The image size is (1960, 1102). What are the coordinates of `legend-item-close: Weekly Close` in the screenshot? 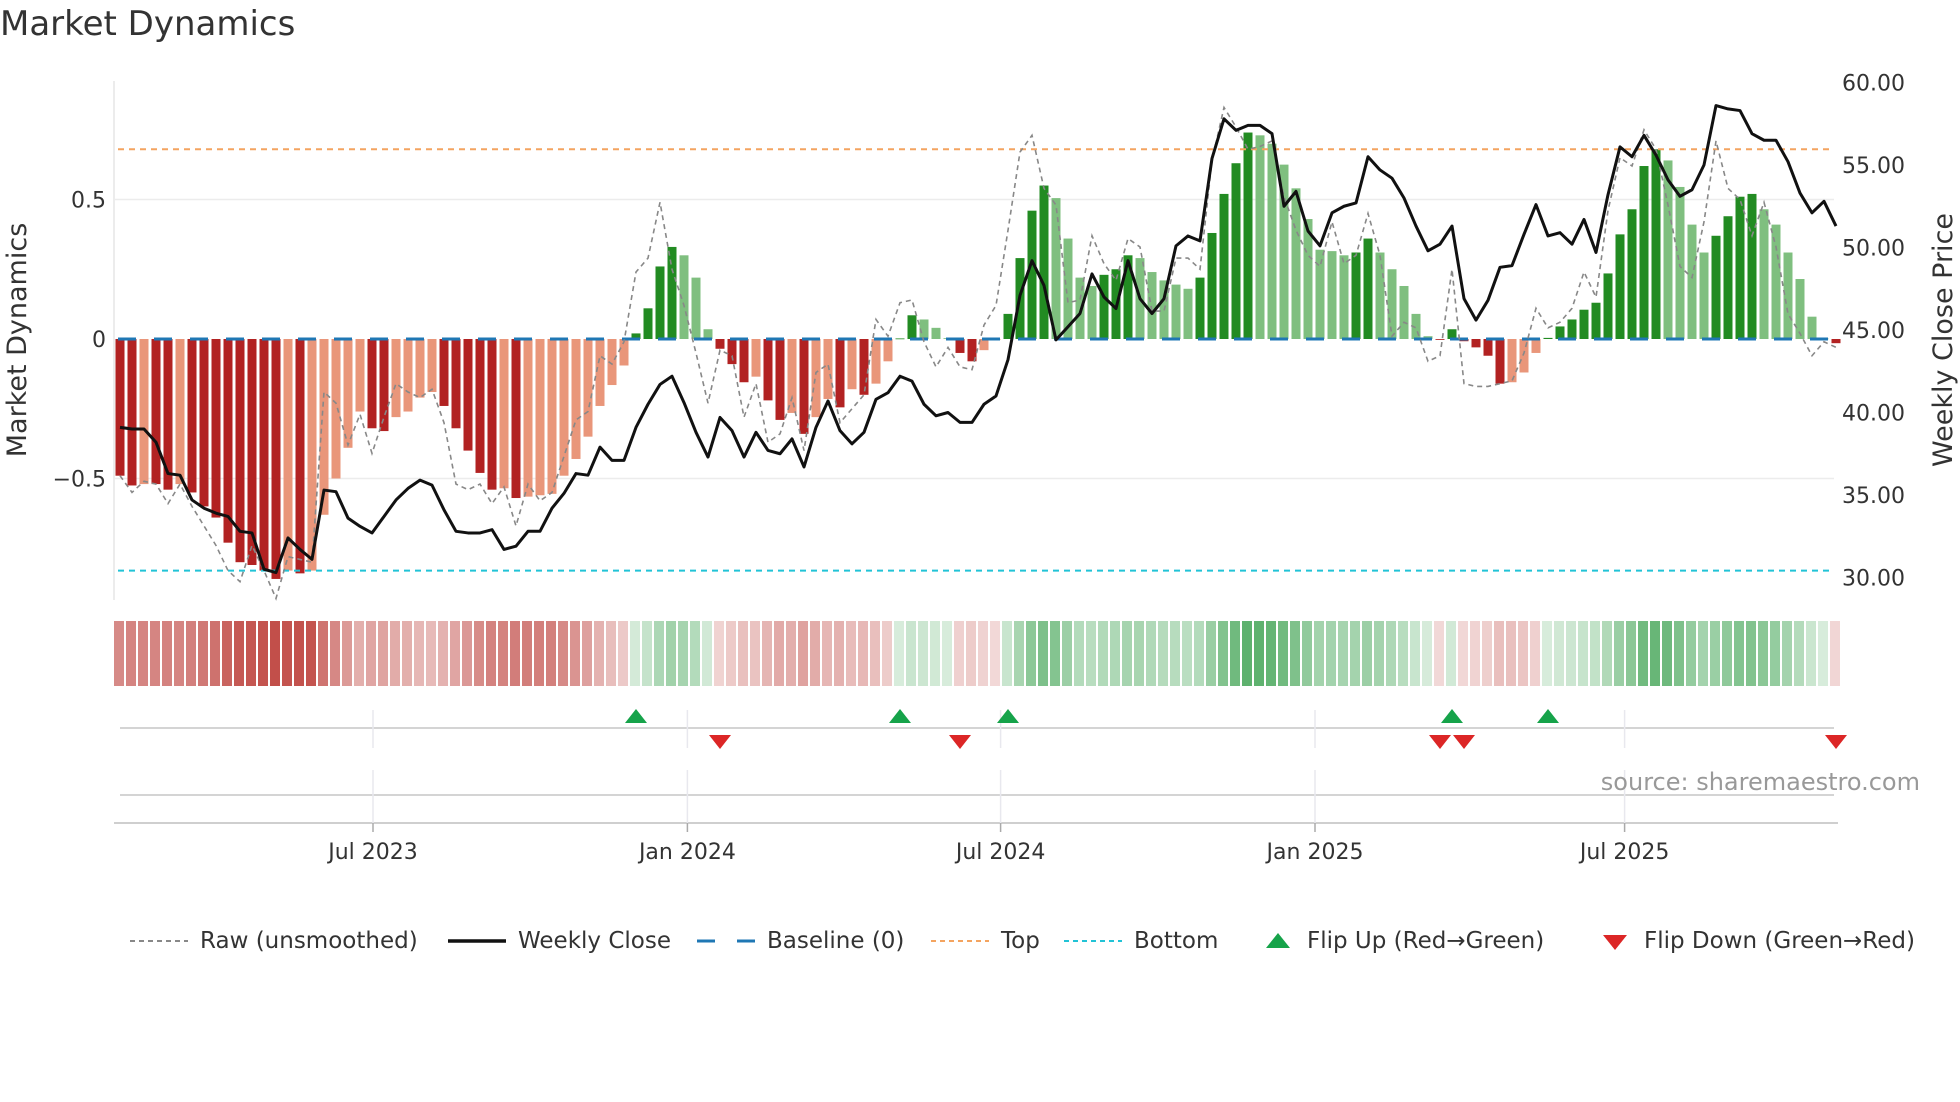 It's located at (559, 941).